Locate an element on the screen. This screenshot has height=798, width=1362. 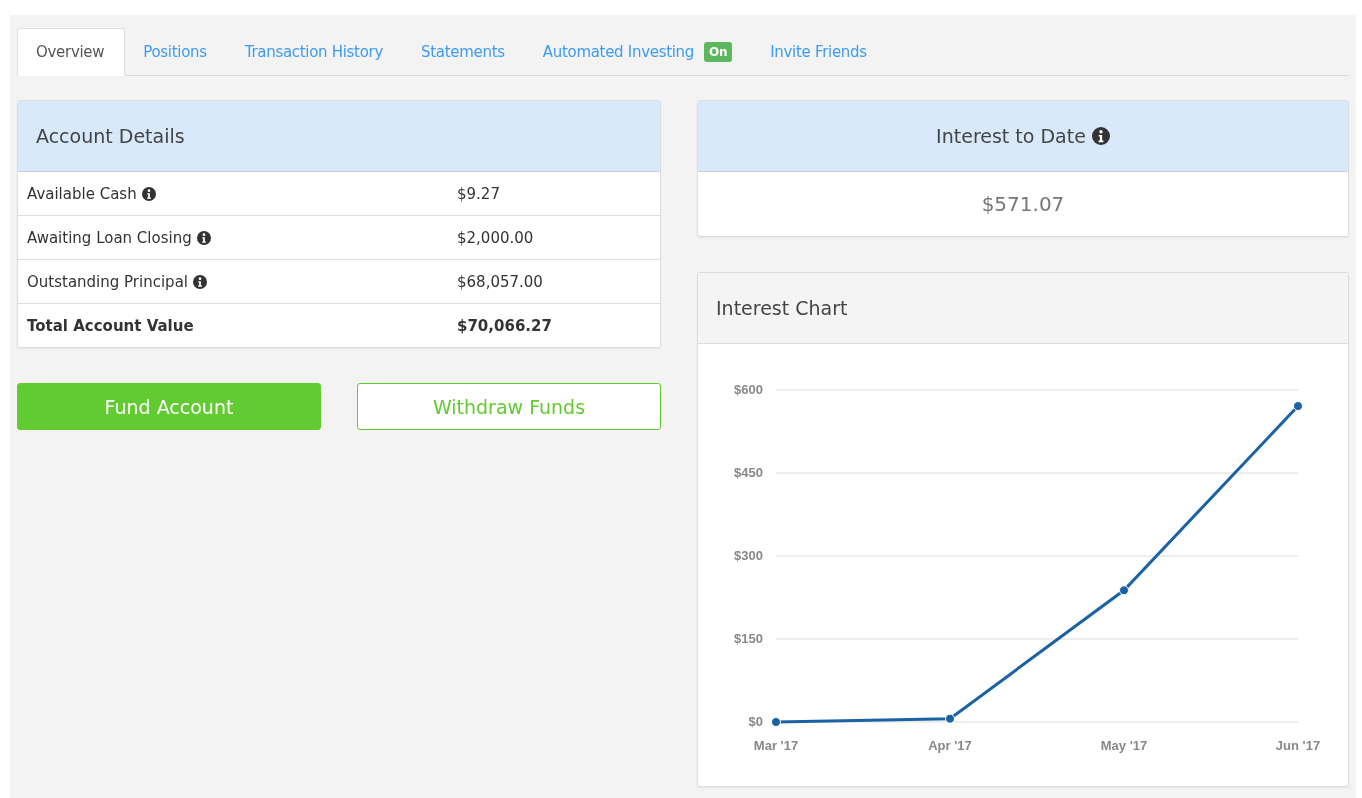
row-label: Outstanding Principal is located at coordinates (107, 281).